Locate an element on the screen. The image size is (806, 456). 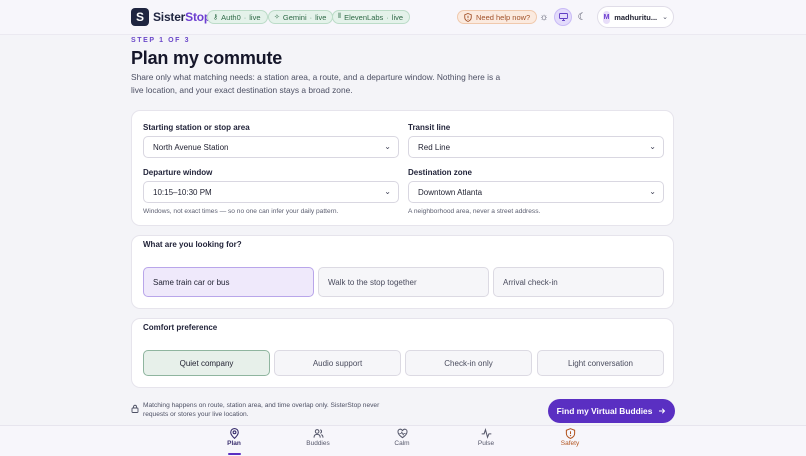
nav-item-safety: Safety is located at coordinates (570, 437).